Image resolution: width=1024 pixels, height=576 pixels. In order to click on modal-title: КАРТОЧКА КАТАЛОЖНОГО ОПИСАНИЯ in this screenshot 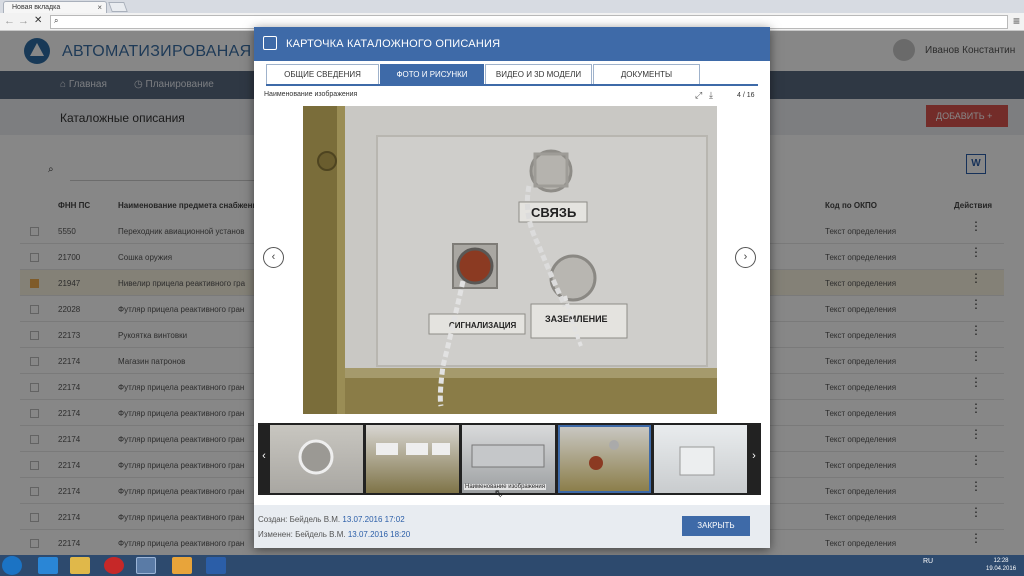, I will do `click(393, 44)`.